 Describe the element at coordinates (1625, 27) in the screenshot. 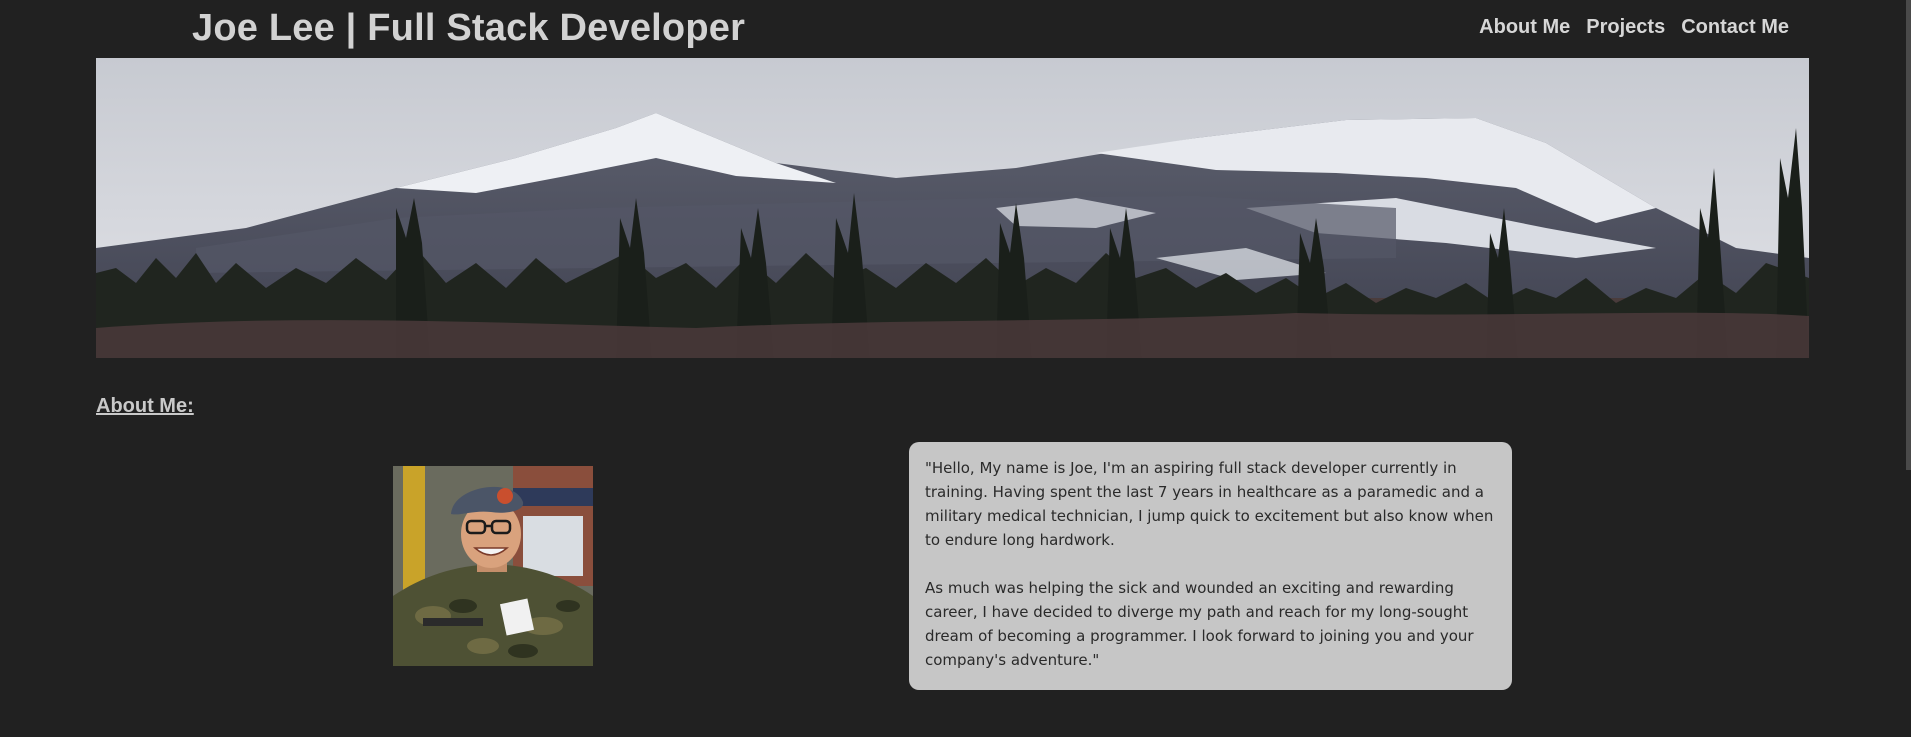

I see `nav-link-projects: Projects` at that location.